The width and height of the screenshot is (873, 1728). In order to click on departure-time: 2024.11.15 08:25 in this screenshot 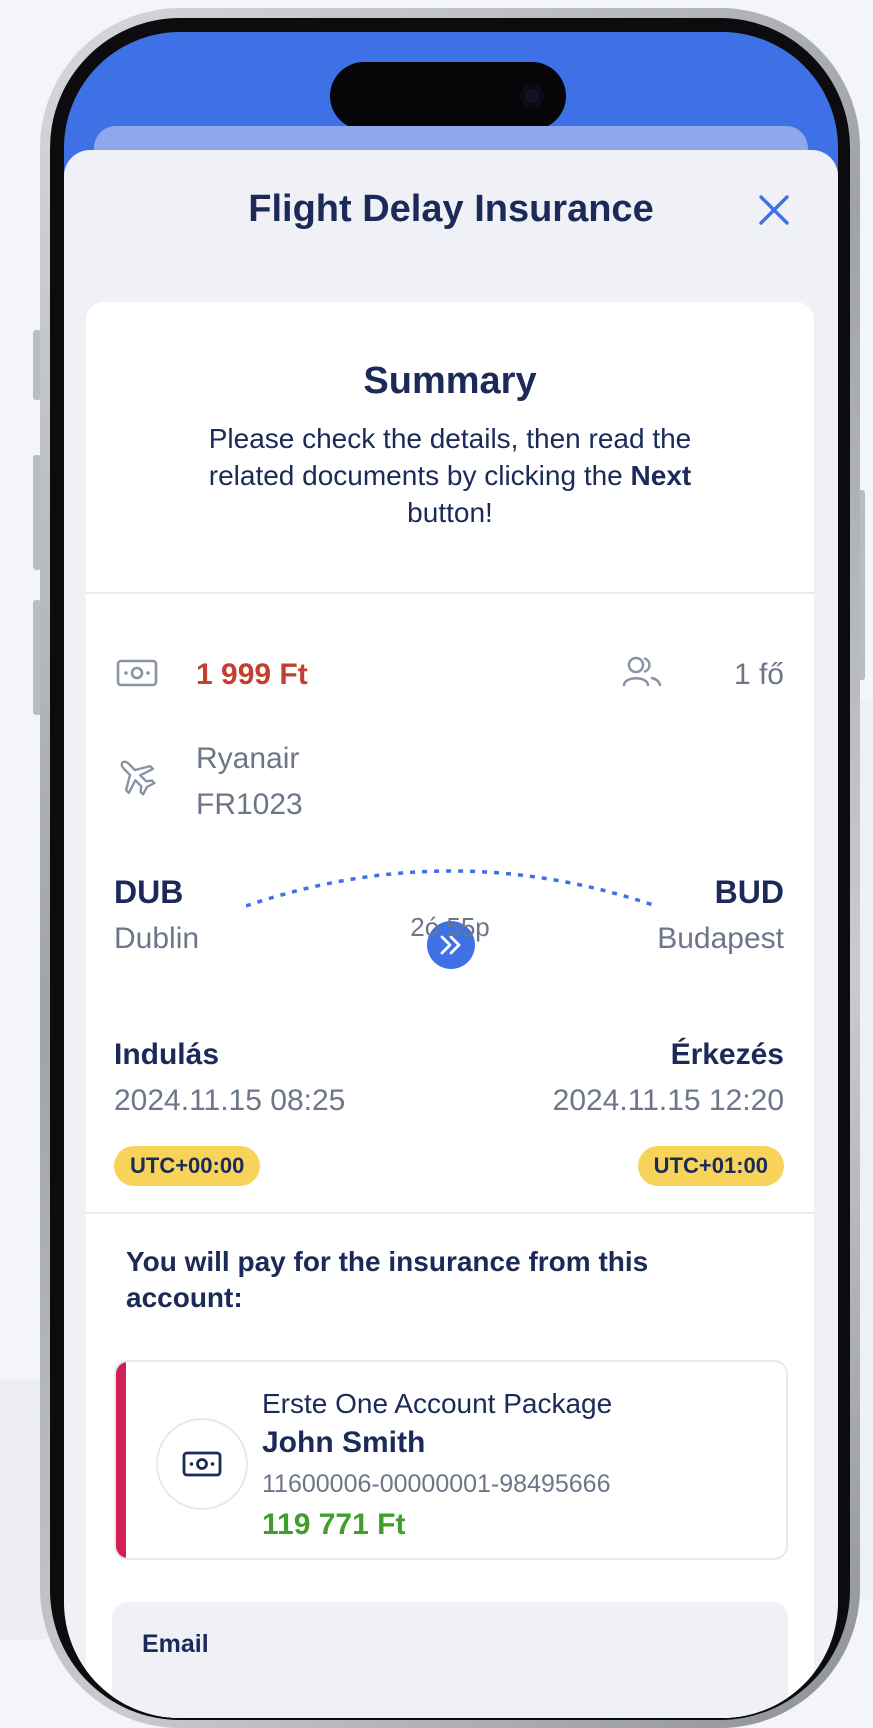, I will do `click(230, 1100)`.